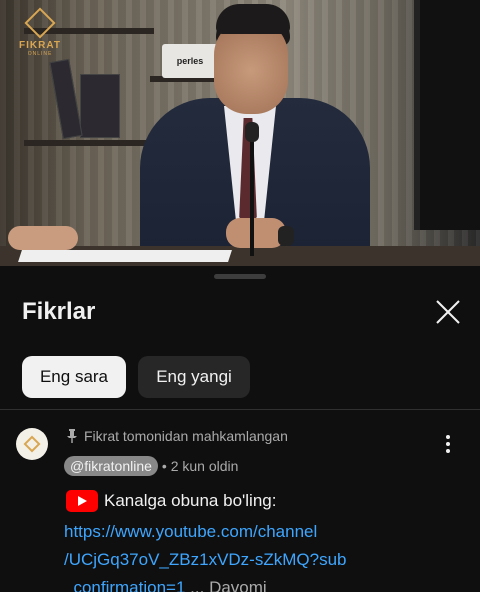  Describe the element at coordinates (240, 276) in the screenshot. I see `drag-handle` at that location.